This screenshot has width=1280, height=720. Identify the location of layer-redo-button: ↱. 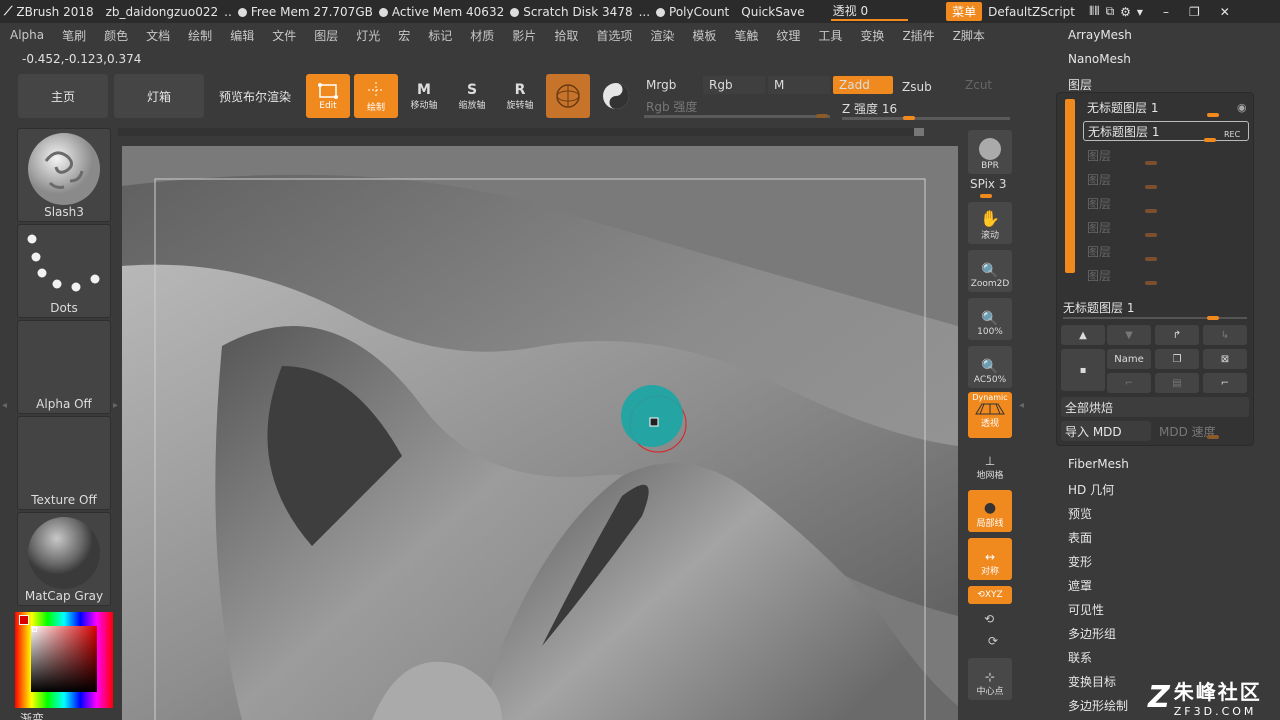
(1177, 335).